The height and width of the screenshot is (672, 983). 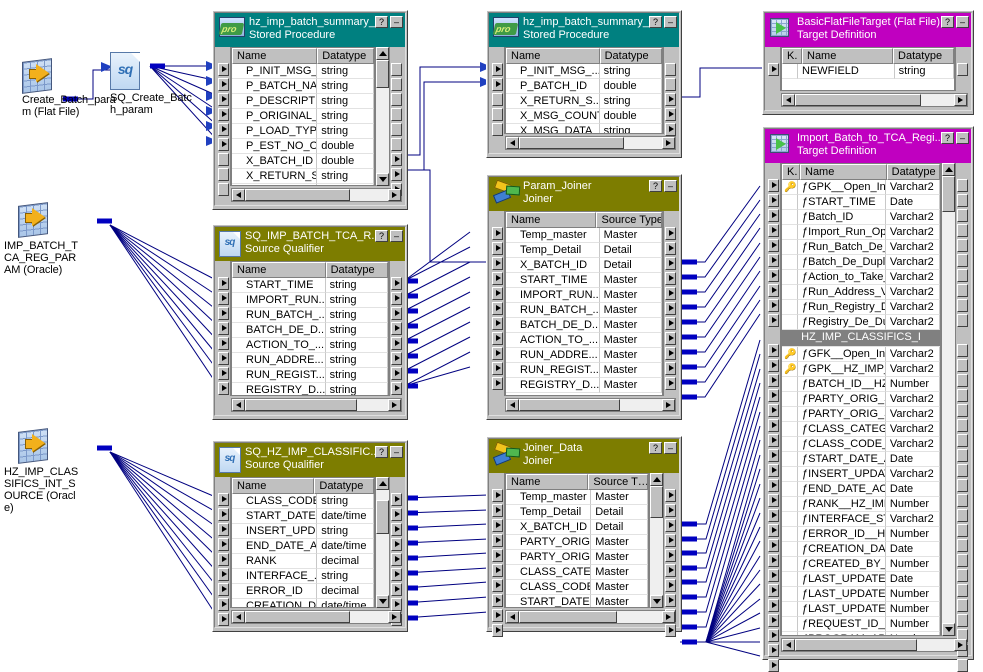 I want to click on table-row: ƒAction_to_Take_...Varchar2, so click(x=861, y=277).